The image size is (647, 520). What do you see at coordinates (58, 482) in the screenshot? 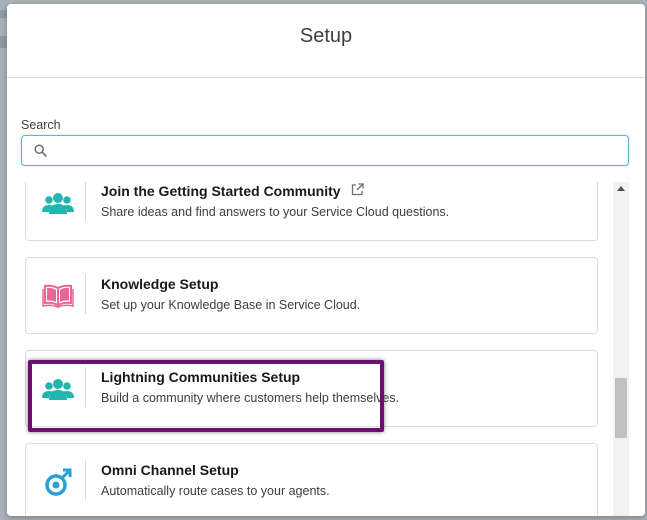
I see `omni-channel-icon` at bounding box center [58, 482].